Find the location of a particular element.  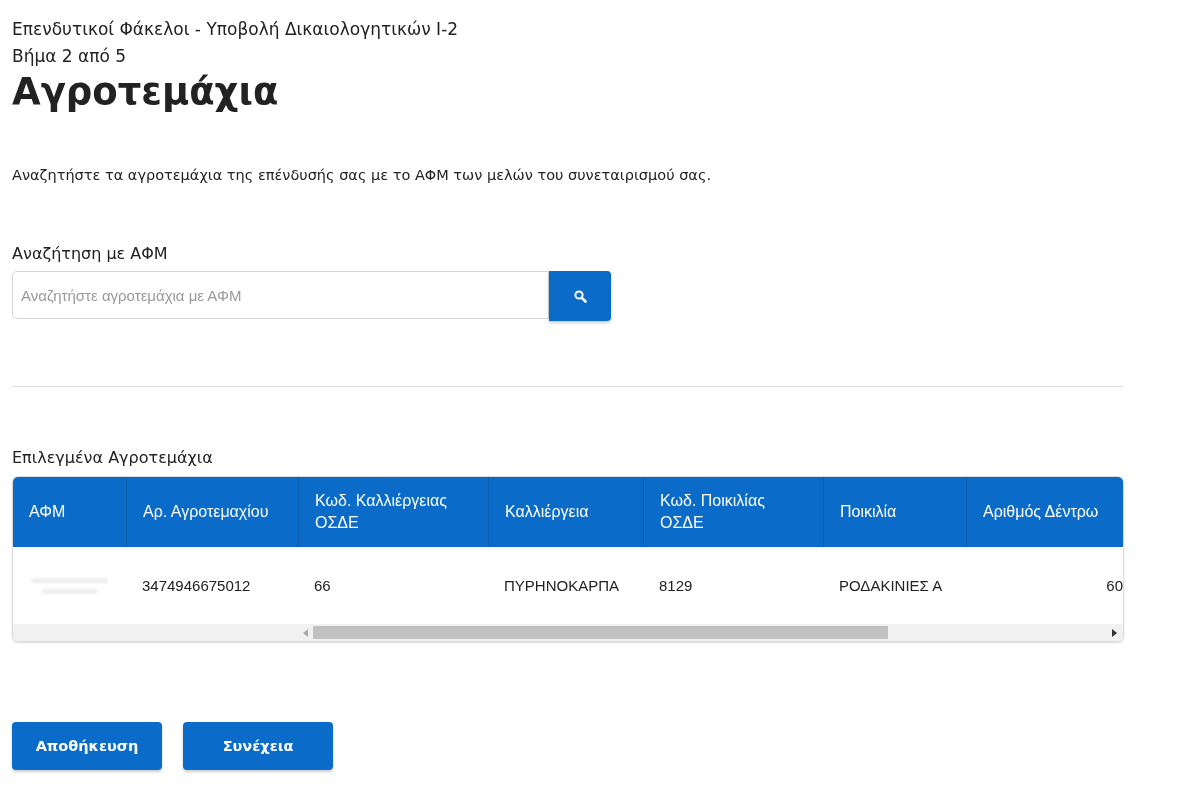

step-indicator: Βήμα 2 από 5 is located at coordinates (70, 56).